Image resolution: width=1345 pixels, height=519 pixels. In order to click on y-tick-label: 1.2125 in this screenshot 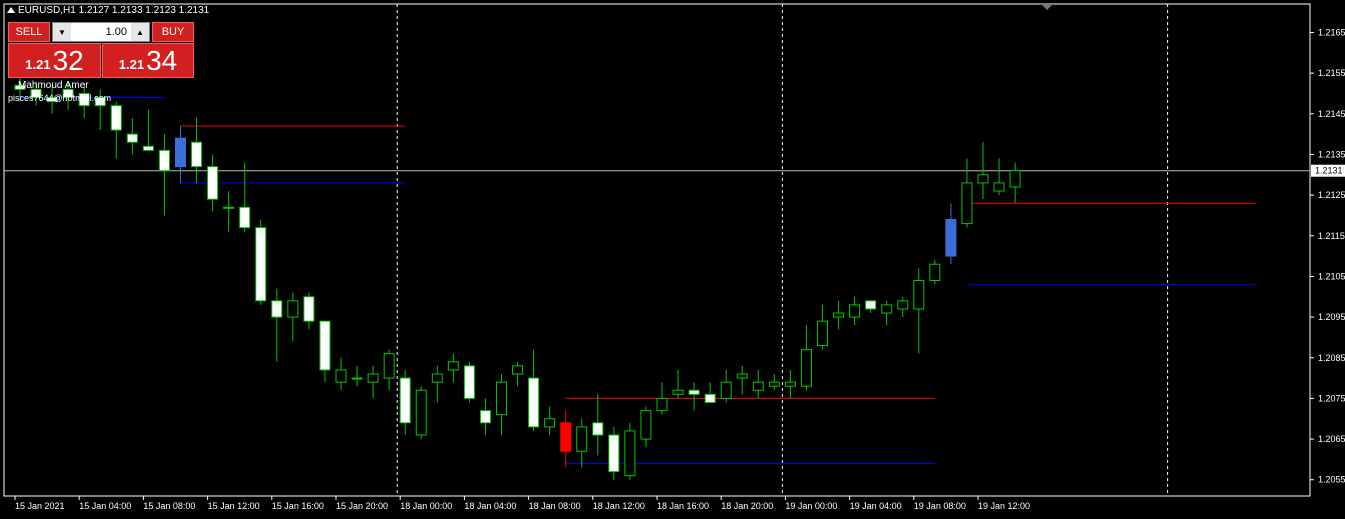, I will do `click(1331, 195)`.